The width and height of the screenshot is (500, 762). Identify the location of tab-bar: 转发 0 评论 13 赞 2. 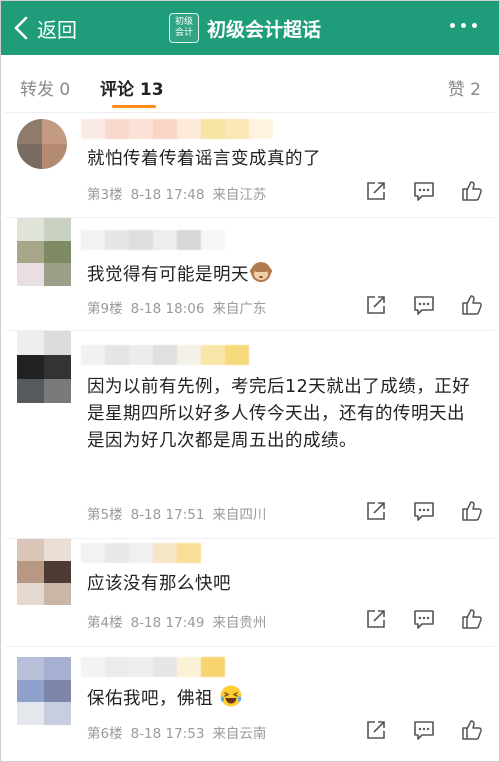
(250, 86).